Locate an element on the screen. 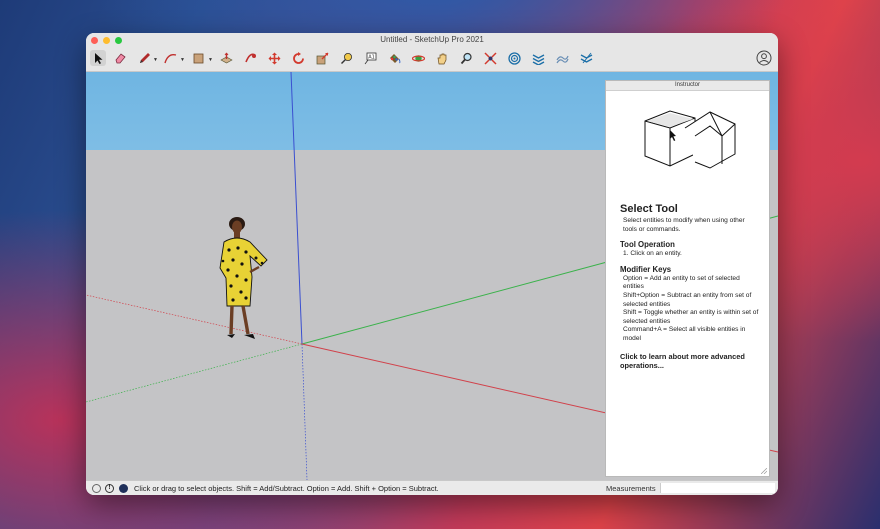 The height and width of the screenshot is (529, 880). title-bar: Untitled - SketchUp Pro 2021 is located at coordinates (432, 40).